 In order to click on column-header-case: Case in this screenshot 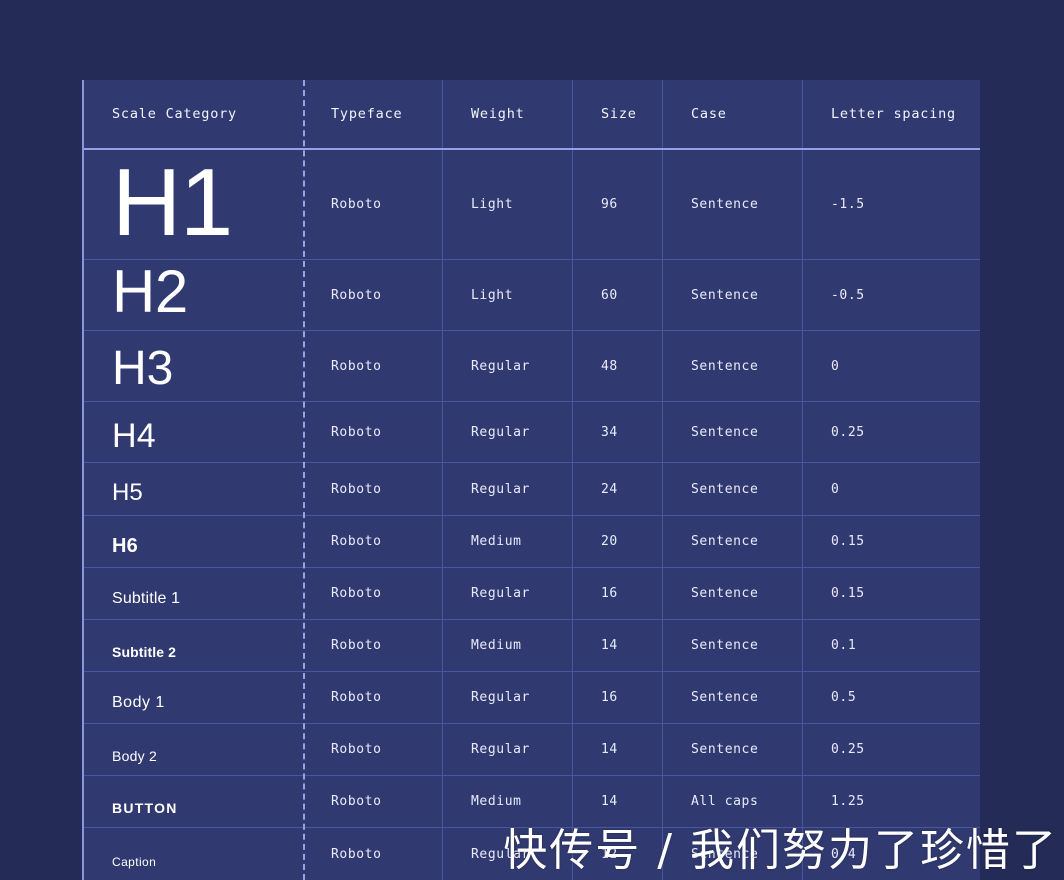, I will do `click(733, 114)`.